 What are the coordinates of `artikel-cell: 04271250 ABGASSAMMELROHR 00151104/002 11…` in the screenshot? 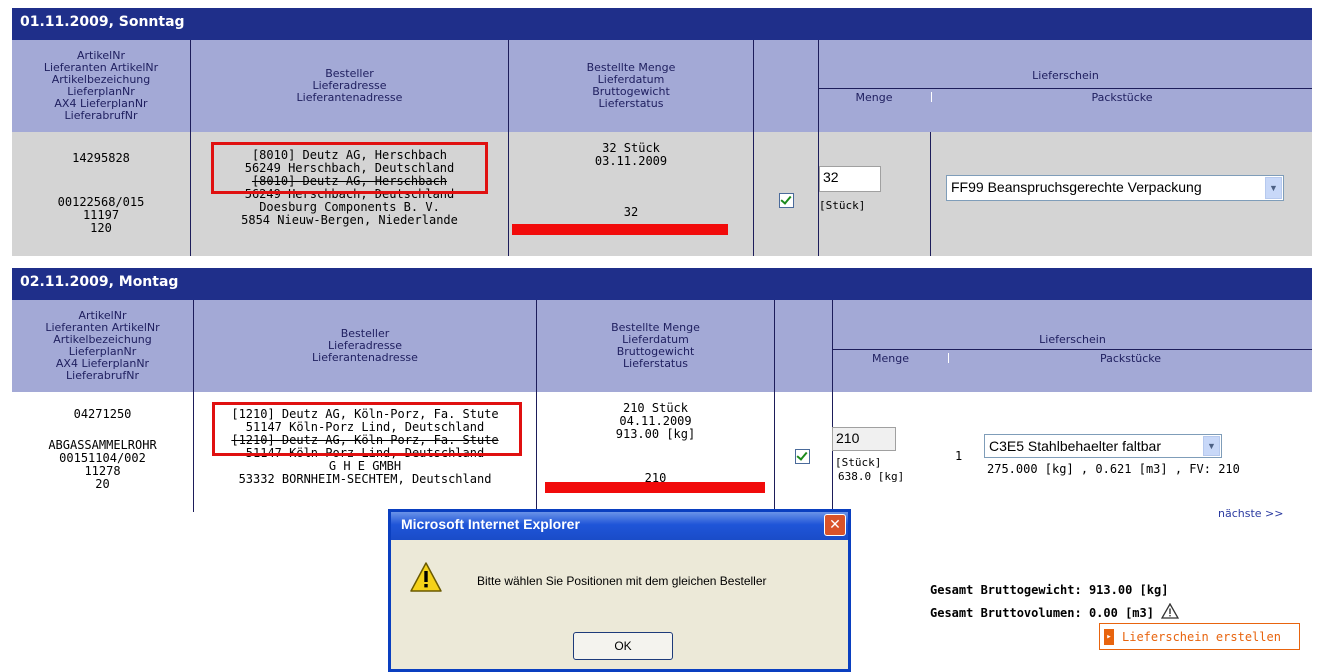 It's located at (102, 449).